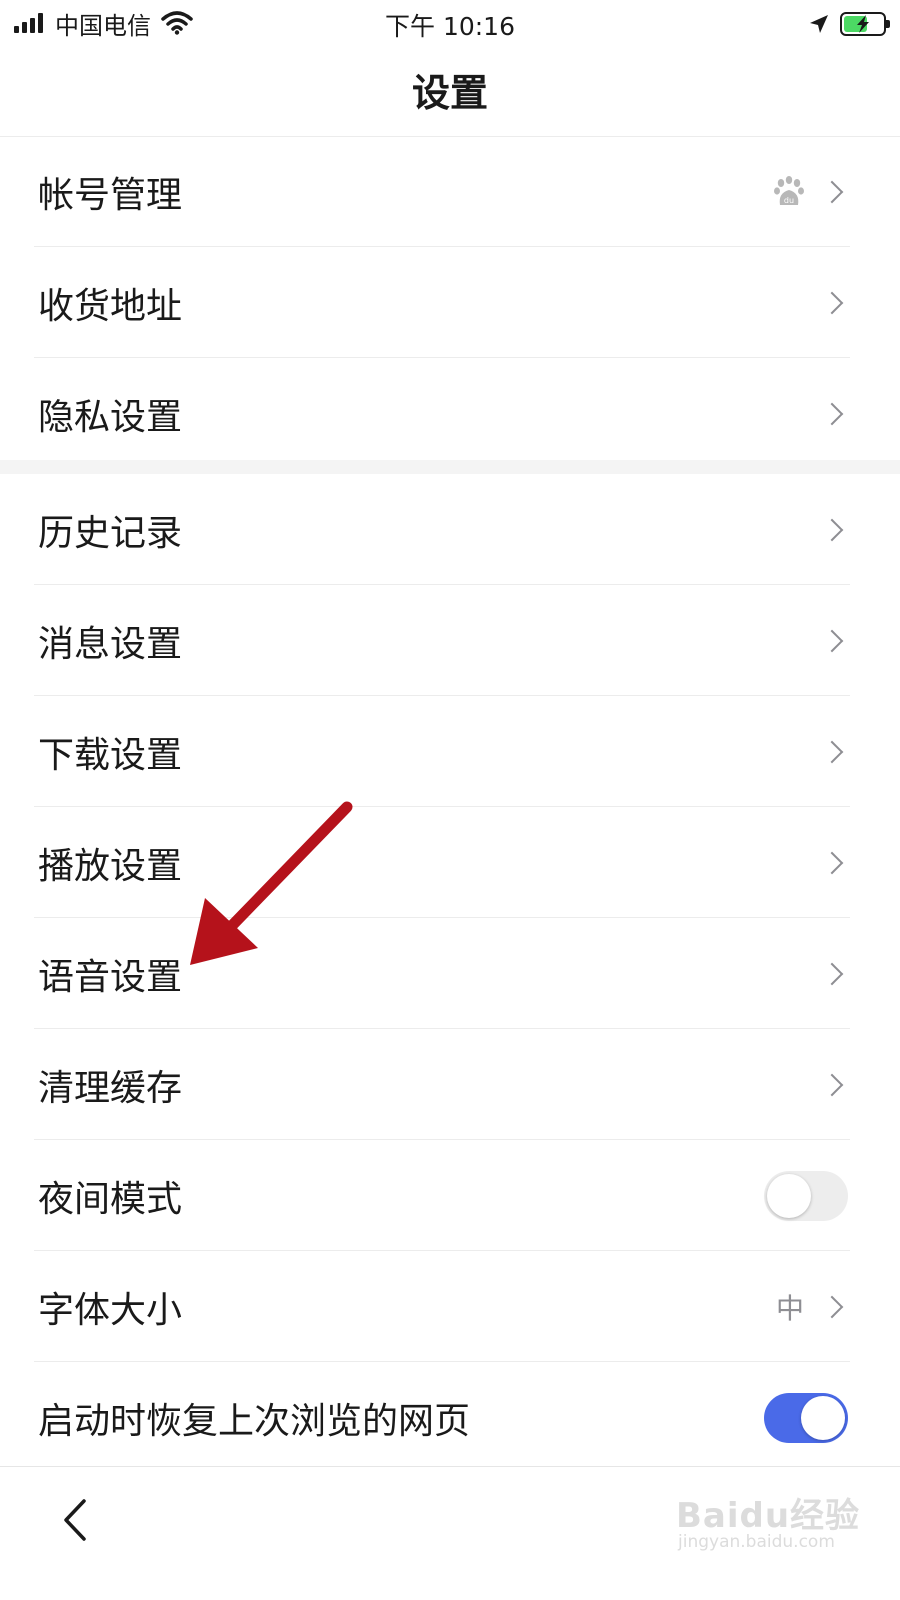 The width and height of the screenshot is (900, 1600). Describe the element at coordinates (450, 26) in the screenshot. I see `status-time: 下午 10:16` at that location.